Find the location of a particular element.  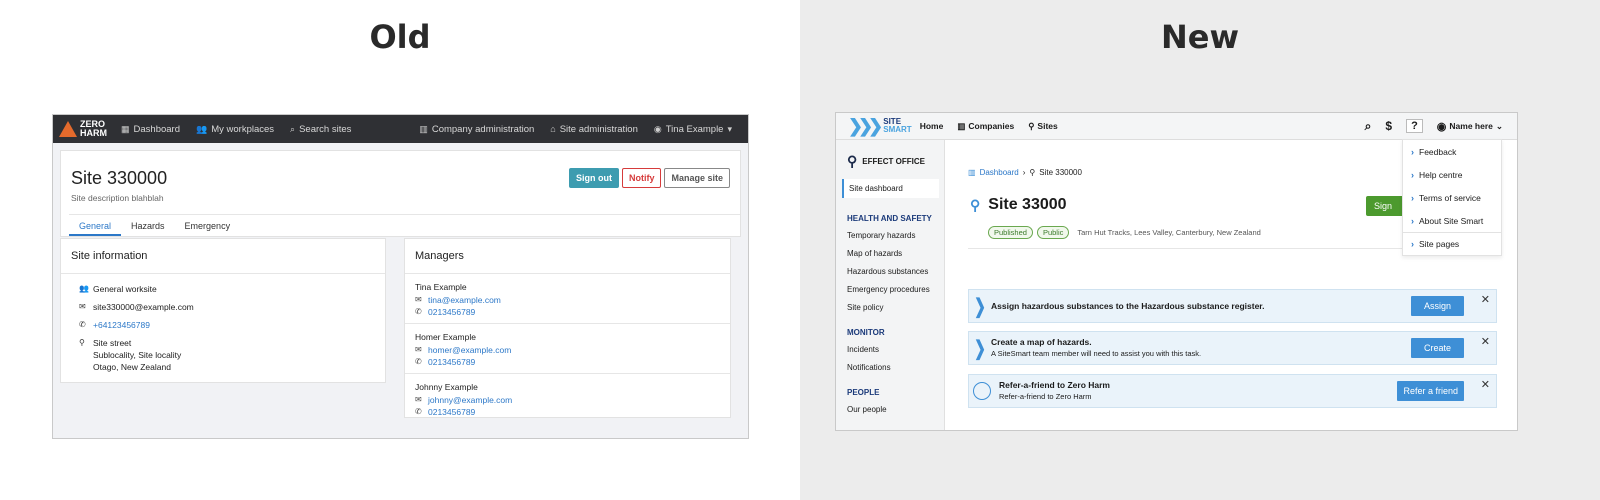

status-badge-public: Public is located at coordinates (1053, 232).